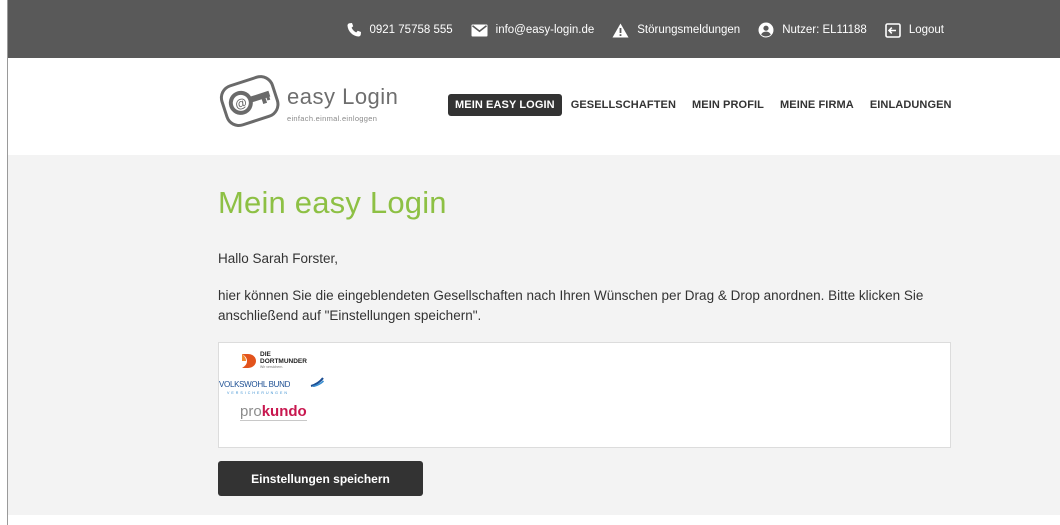 Image resolution: width=1060 pixels, height=525 pixels. What do you see at coordinates (893, 30) in the screenshot?
I see `logout-icon` at bounding box center [893, 30].